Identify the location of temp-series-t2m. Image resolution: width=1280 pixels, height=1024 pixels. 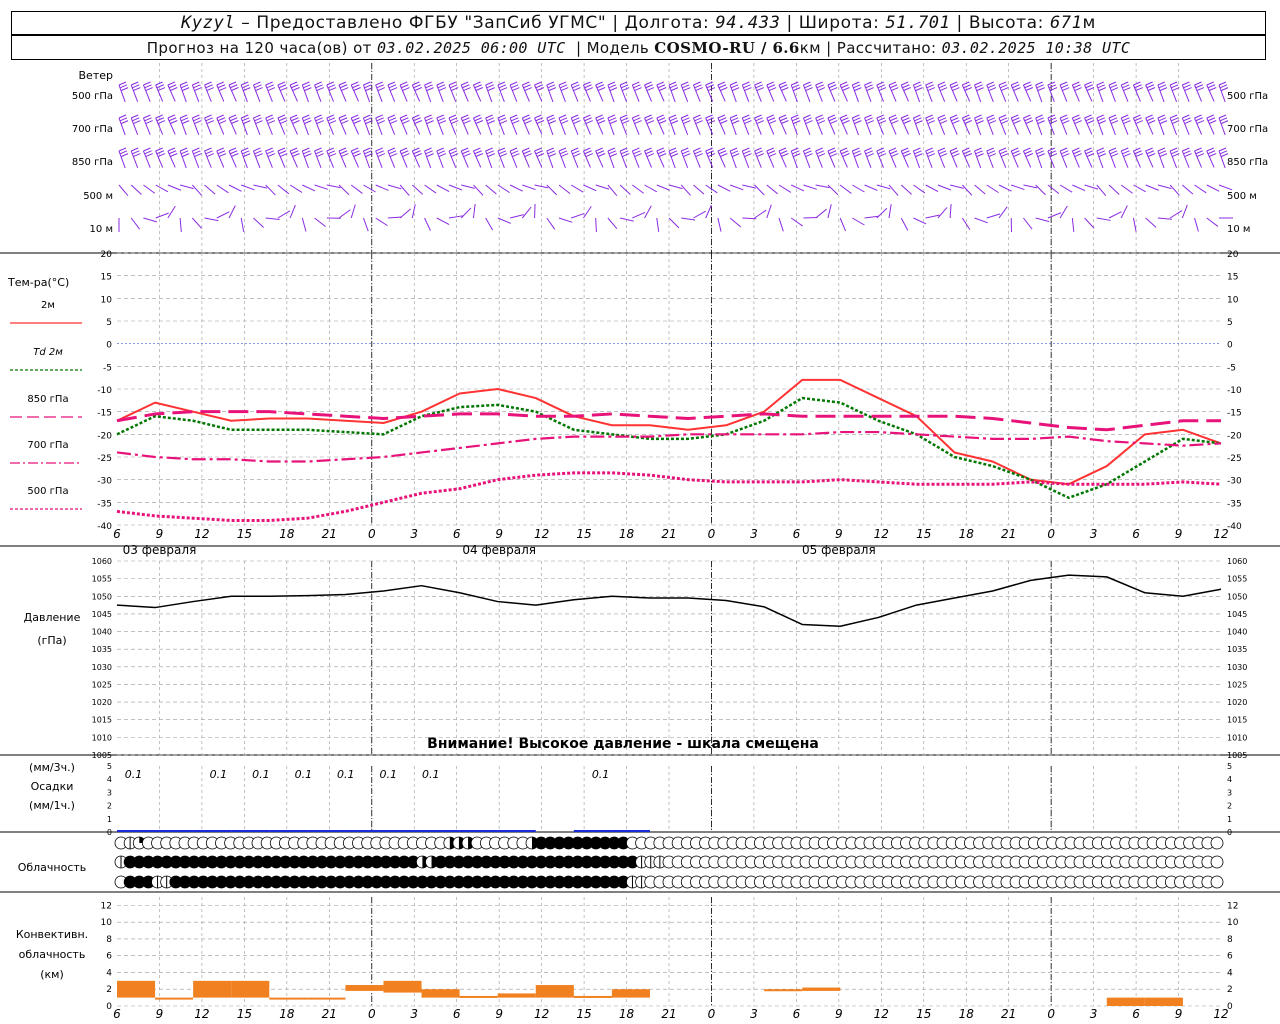
(669, 432).